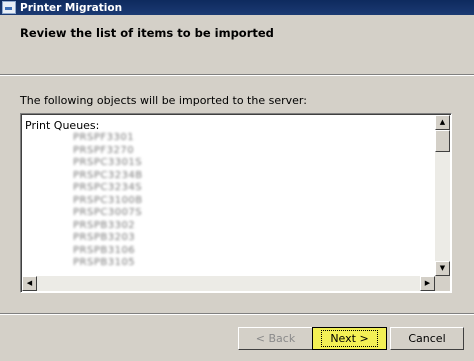 The image size is (474, 361). Describe the element at coordinates (108, 175) in the screenshot. I see `list-item: PRSPC3234B` at that location.